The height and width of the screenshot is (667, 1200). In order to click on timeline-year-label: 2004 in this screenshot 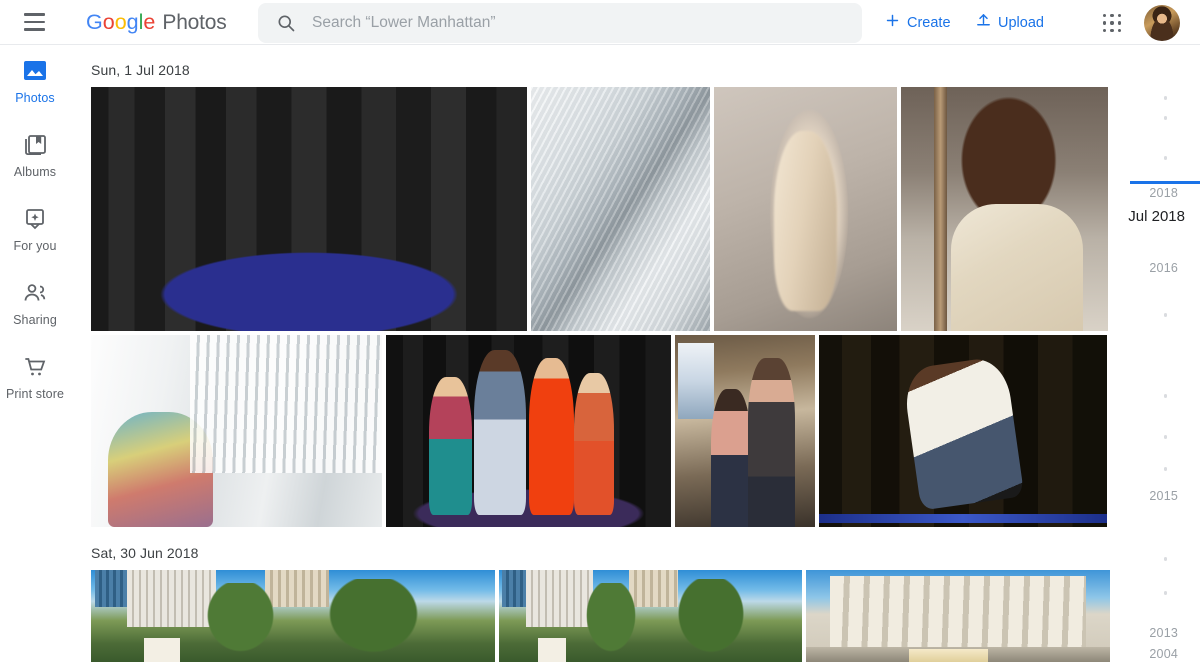, I will do `click(1163, 654)`.